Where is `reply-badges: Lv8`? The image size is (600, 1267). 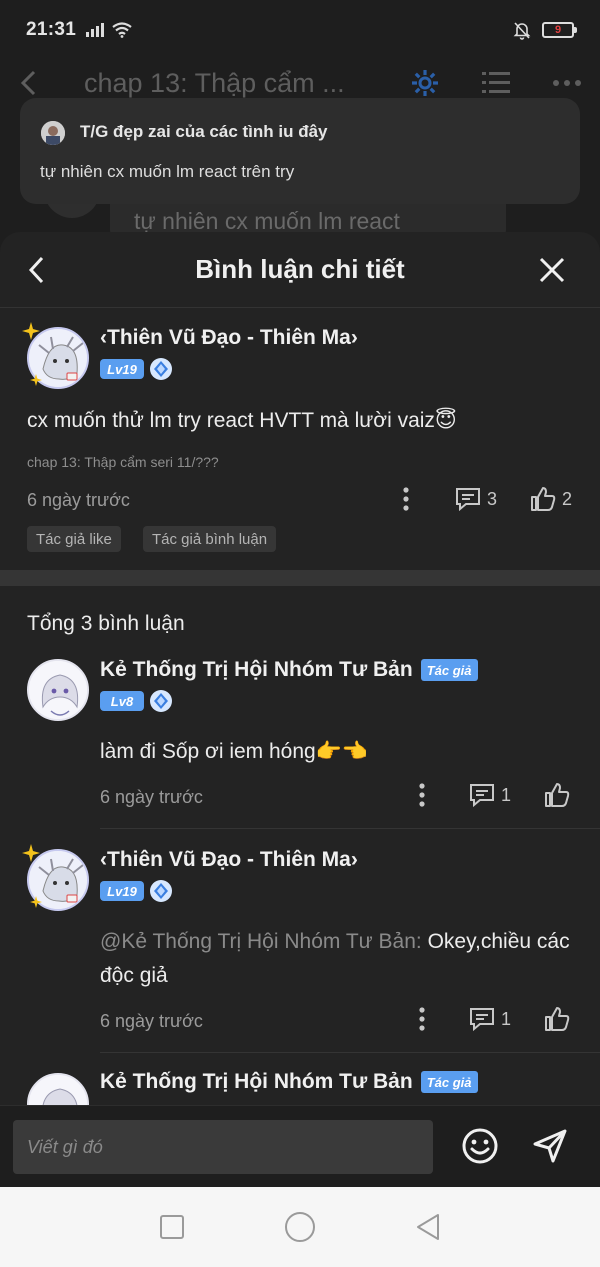 reply-badges: Lv8 is located at coordinates (136, 701).